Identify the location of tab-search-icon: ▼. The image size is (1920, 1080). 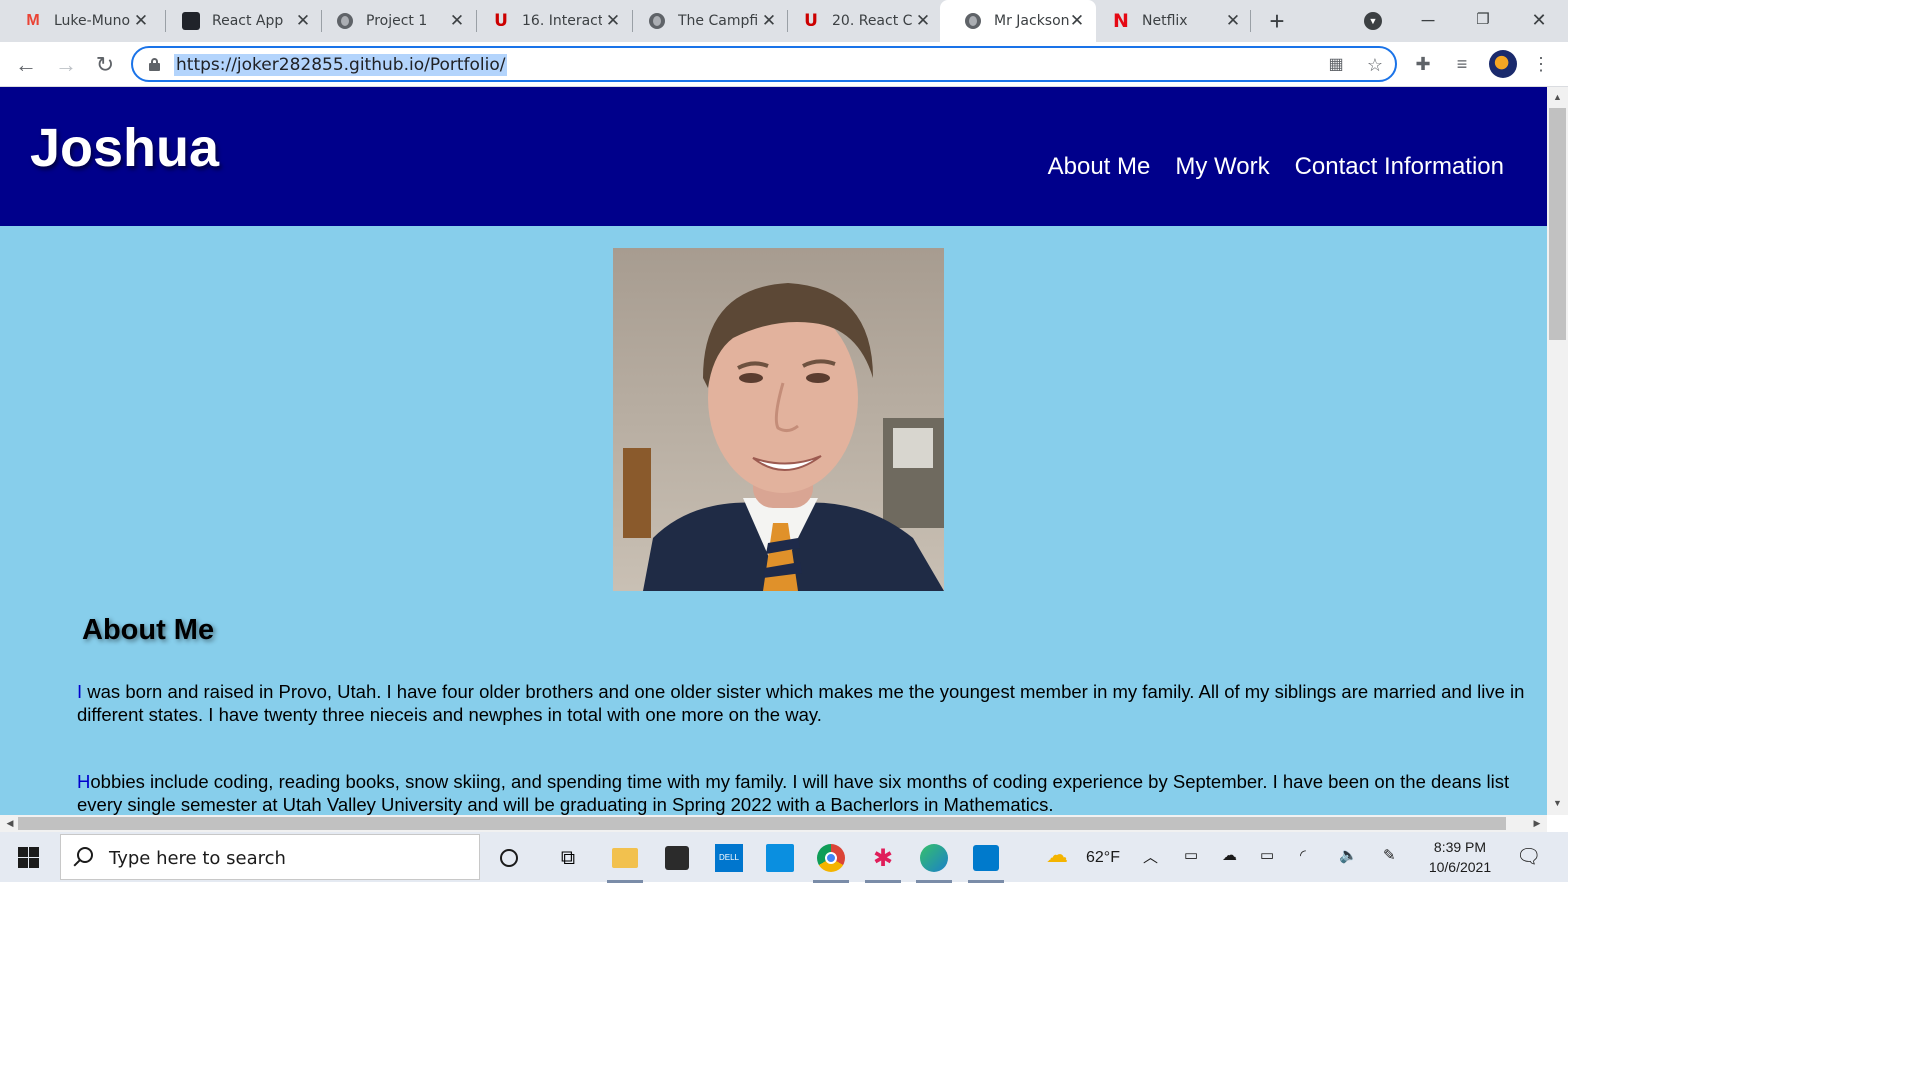
(1373, 21).